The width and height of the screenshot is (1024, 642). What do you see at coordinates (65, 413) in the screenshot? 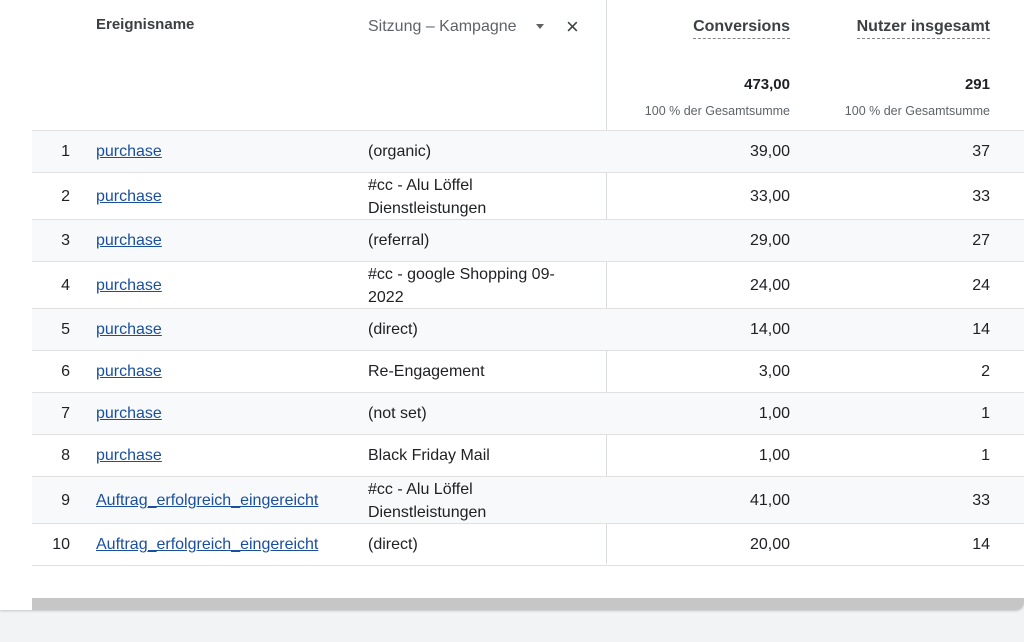
I see `row-number: 7` at bounding box center [65, 413].